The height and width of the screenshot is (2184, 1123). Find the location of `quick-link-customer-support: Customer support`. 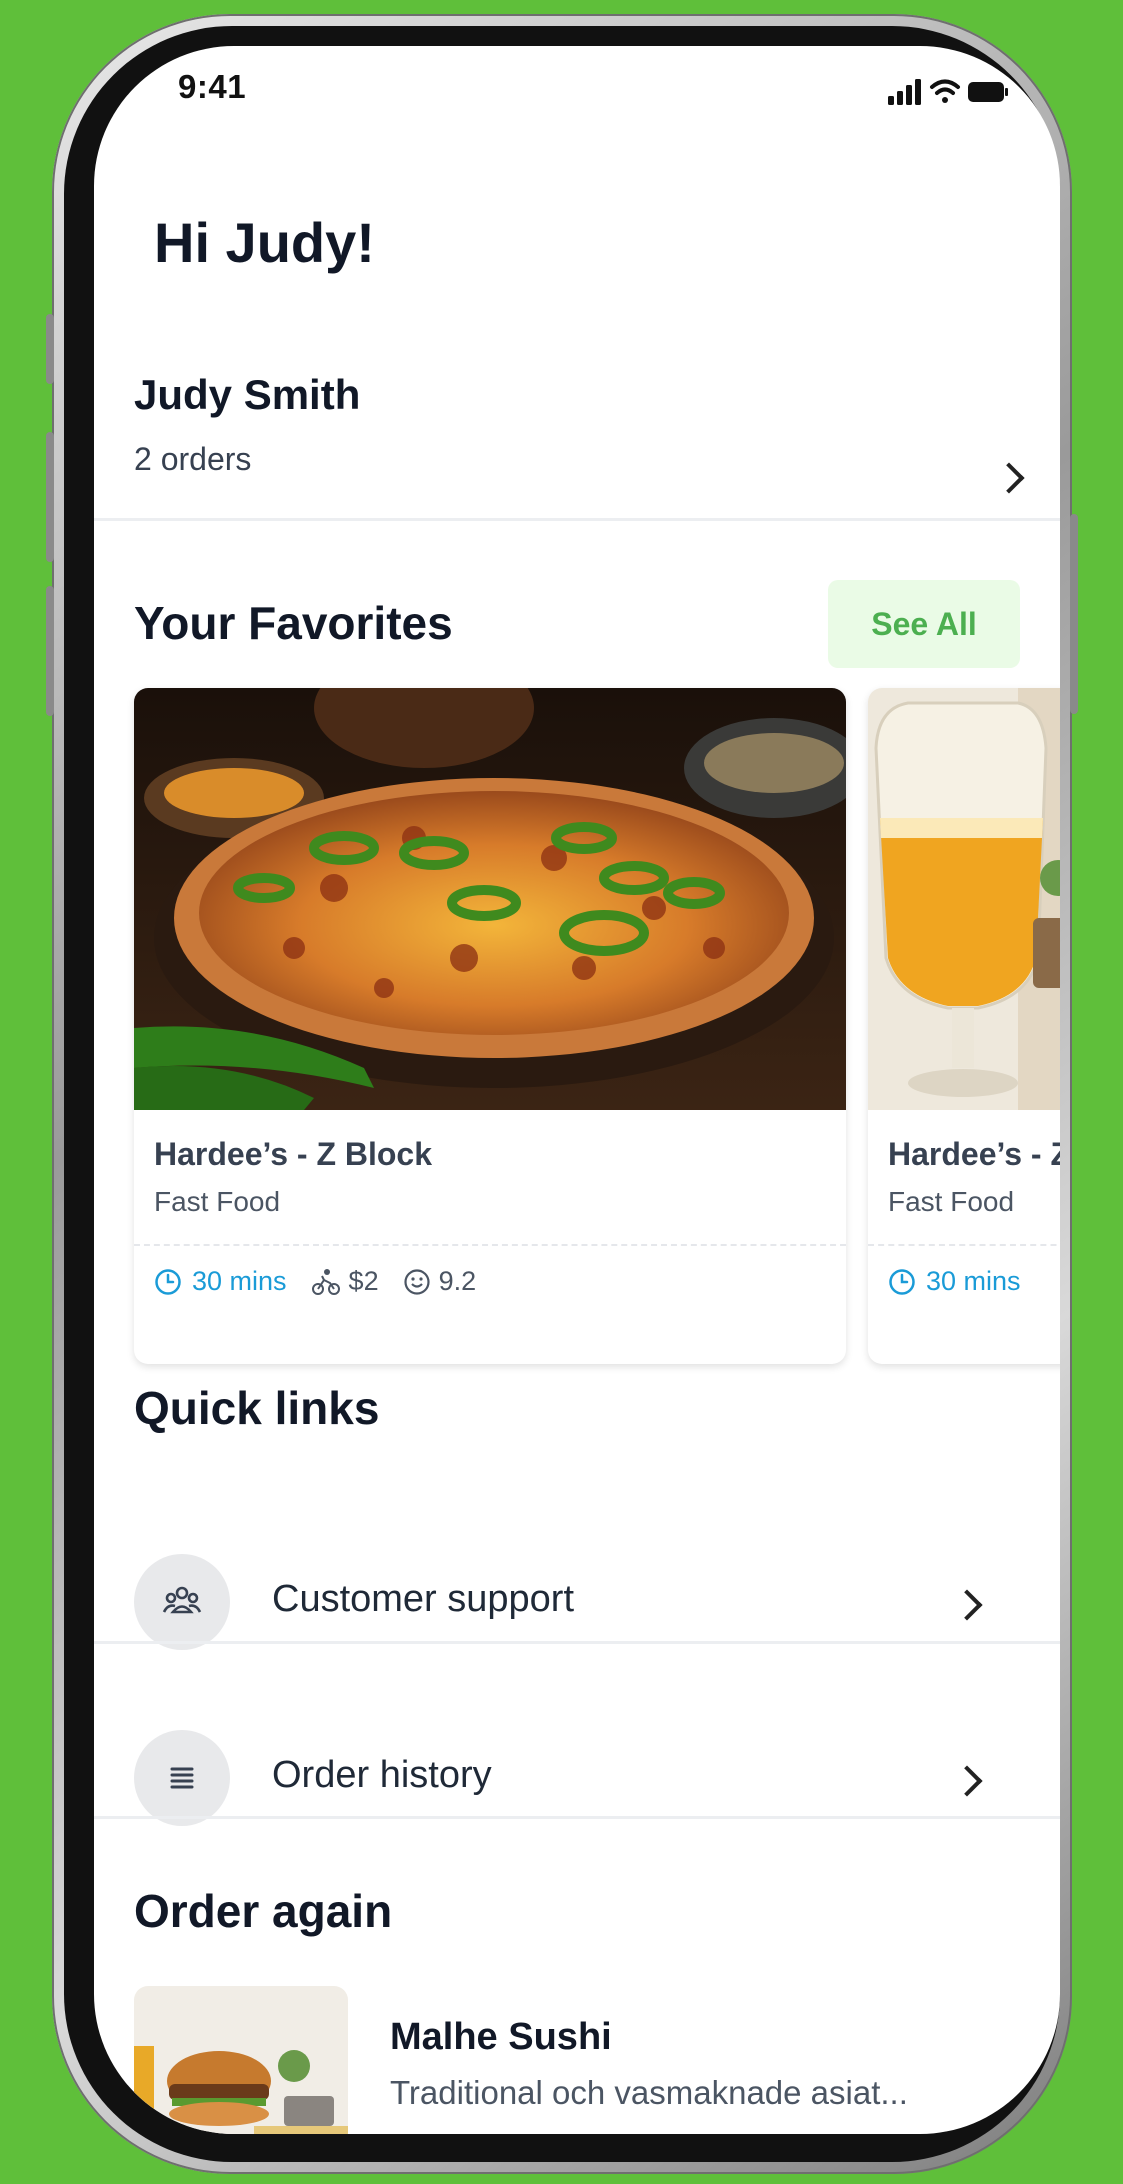

quick-link-customer-support: Customer support is located at coordinates (577, 1603).